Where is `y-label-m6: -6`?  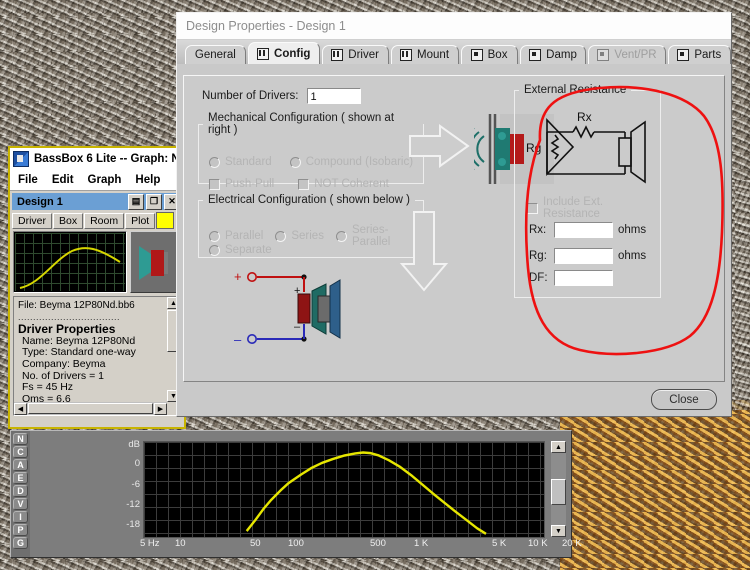
y-label-m6: -6 is located at coordinates (135, 484).